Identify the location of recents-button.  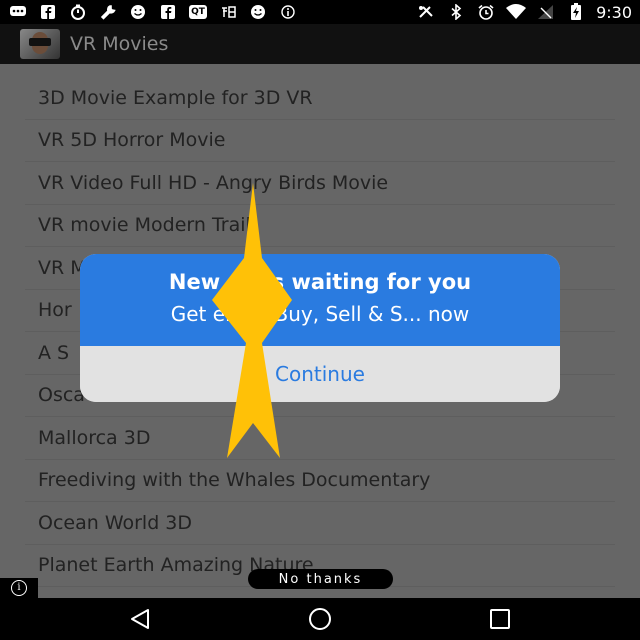
(500, 619).